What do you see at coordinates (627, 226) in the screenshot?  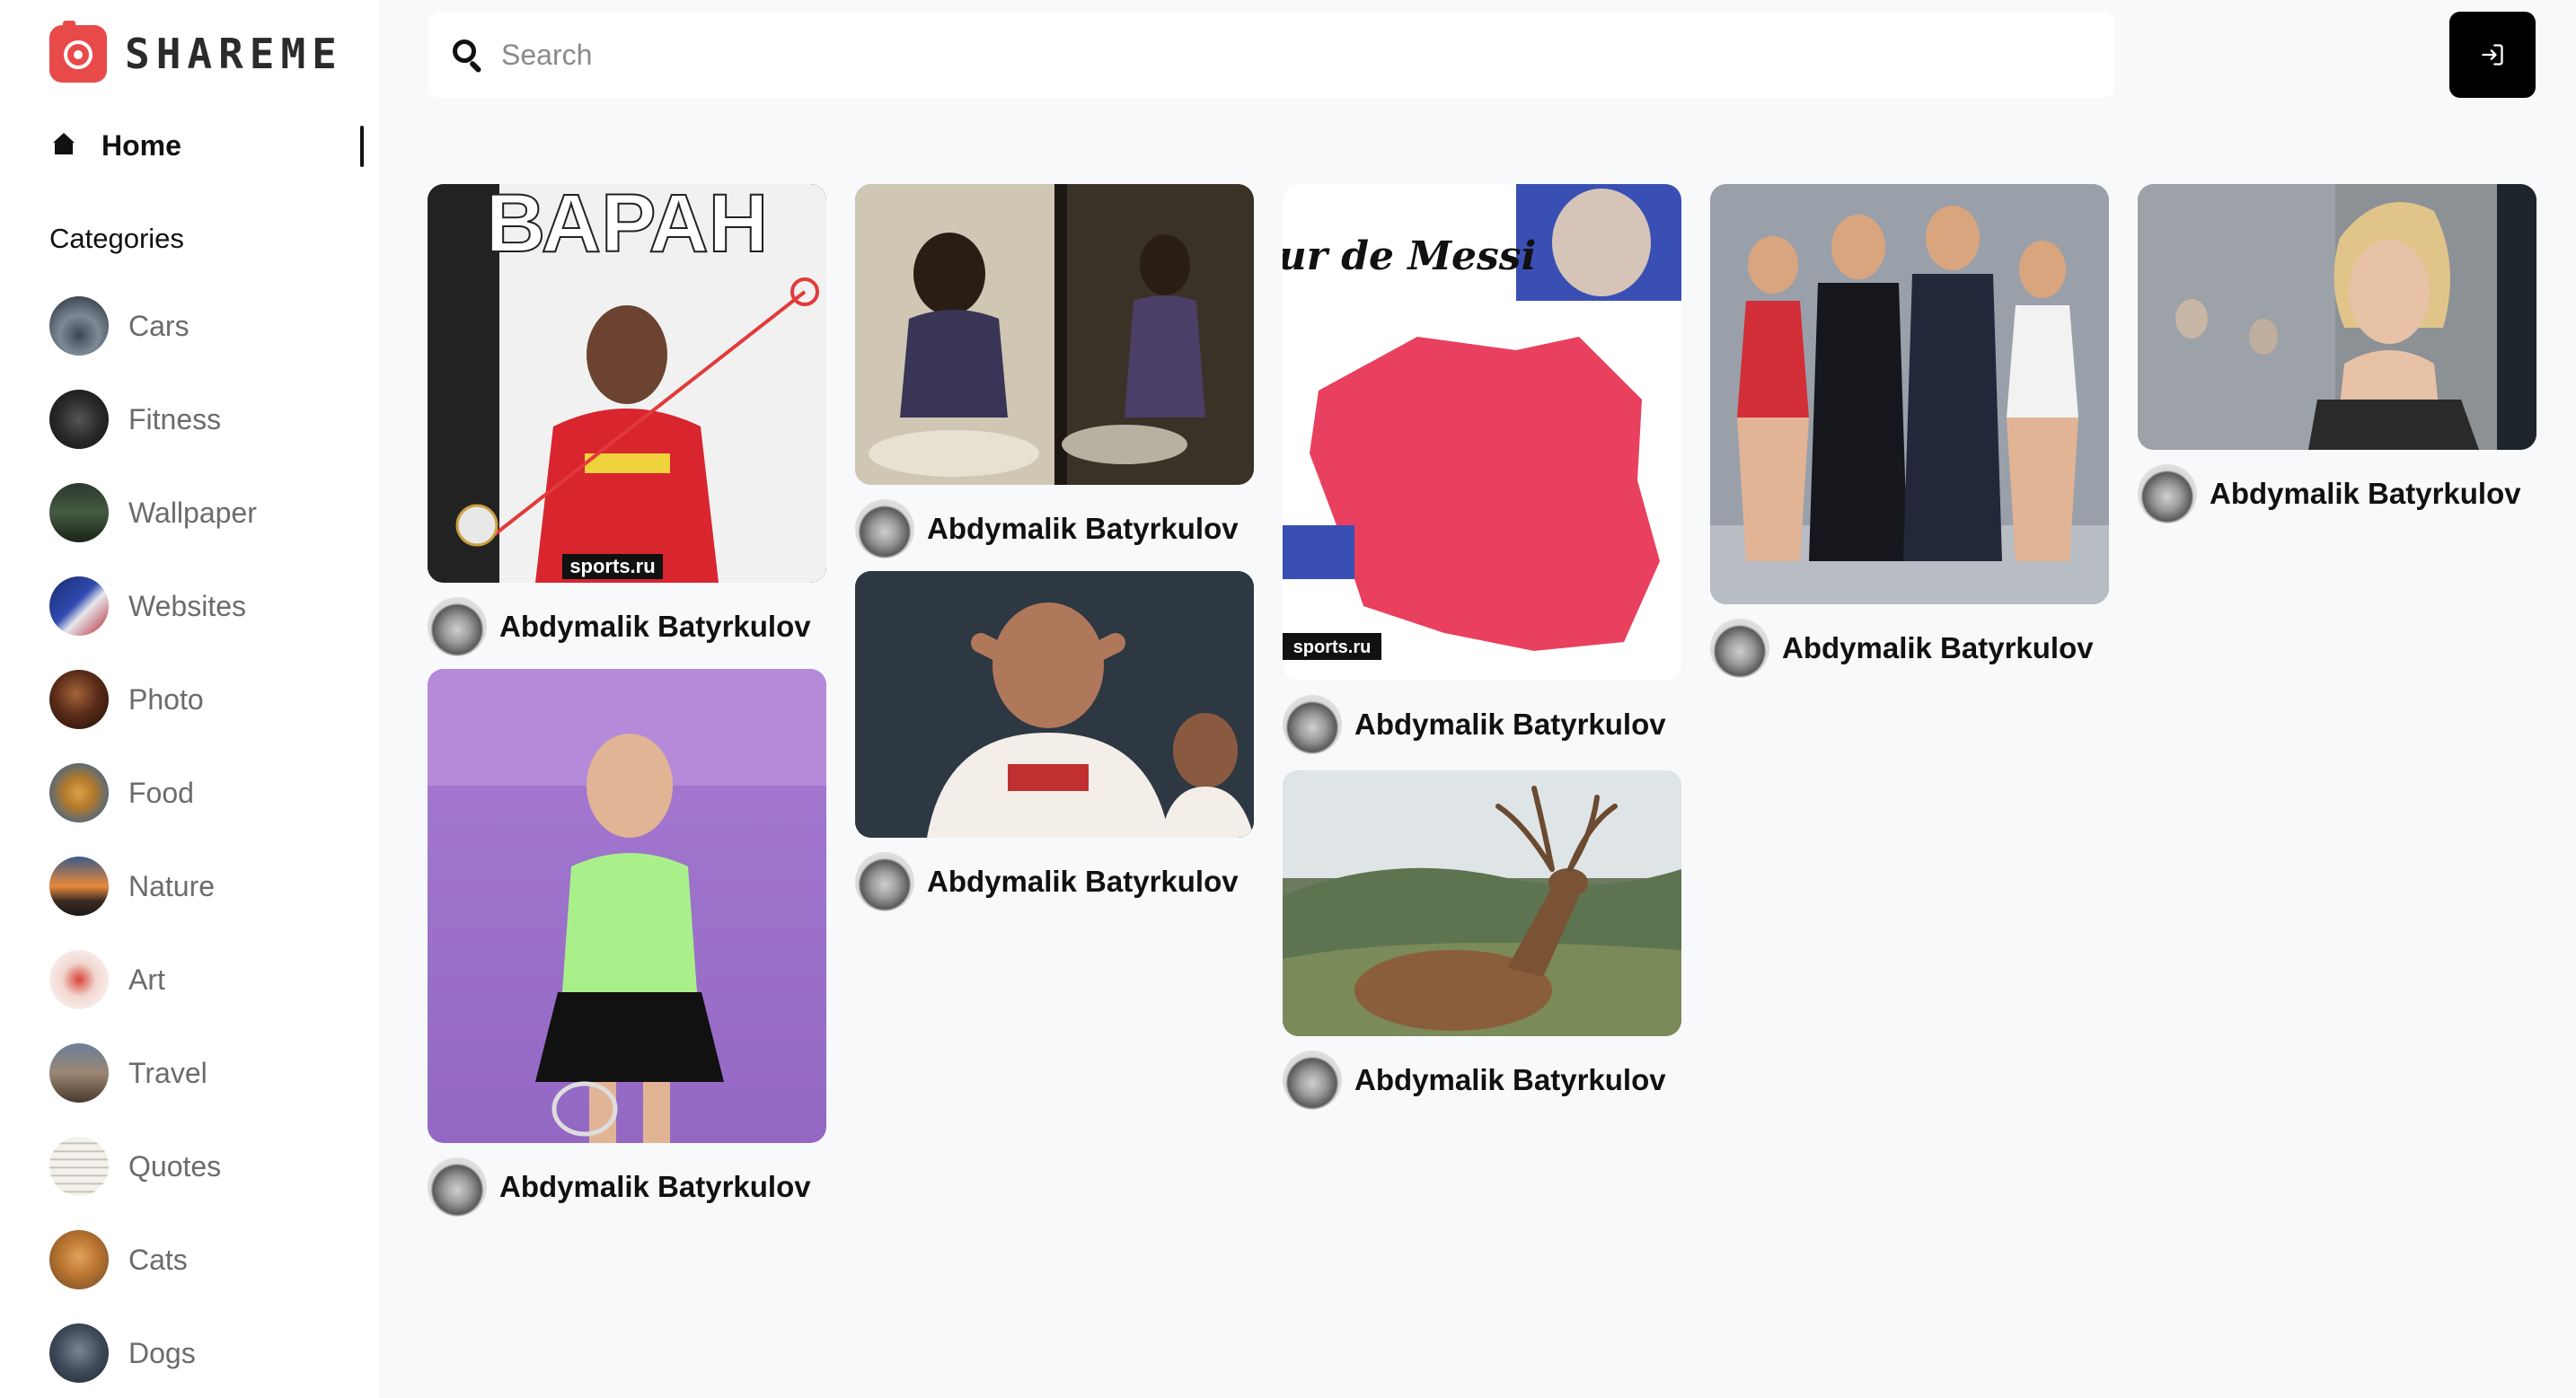 I see `pin-image-title: ВАРАН` at bounding box center [627, 226].